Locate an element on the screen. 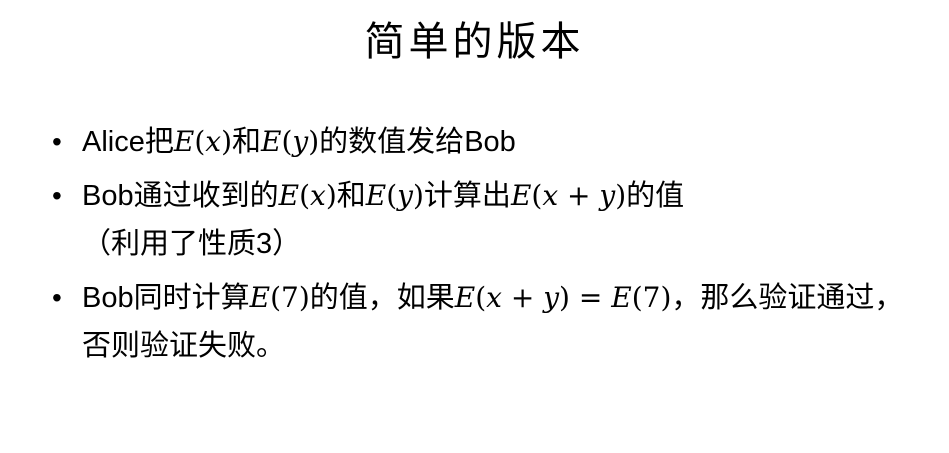 The width and height of the screenshot is (949, 453). text-segment: 把 is located at coordinates (159, 141).